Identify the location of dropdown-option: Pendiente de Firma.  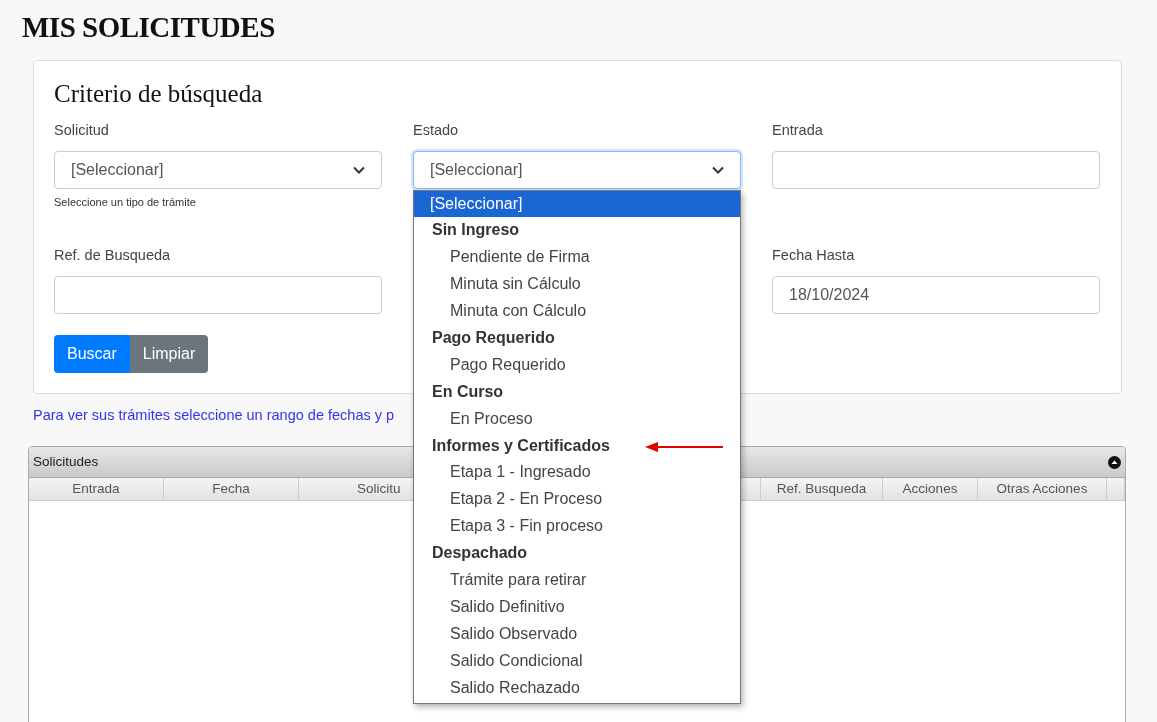
(577, 258).